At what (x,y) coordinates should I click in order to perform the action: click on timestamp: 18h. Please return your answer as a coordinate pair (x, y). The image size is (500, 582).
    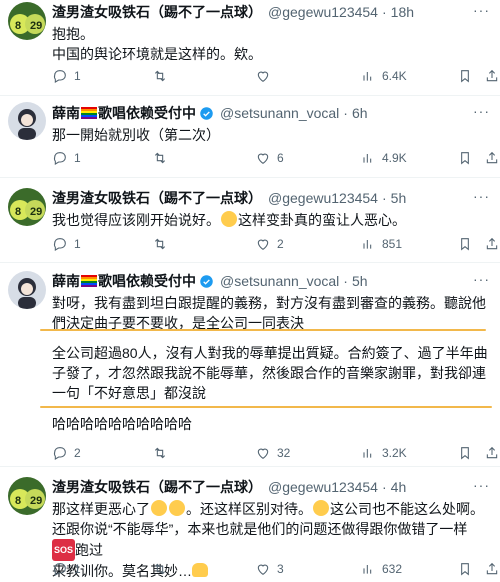
    Looking at the image, I should click on (402, 12).